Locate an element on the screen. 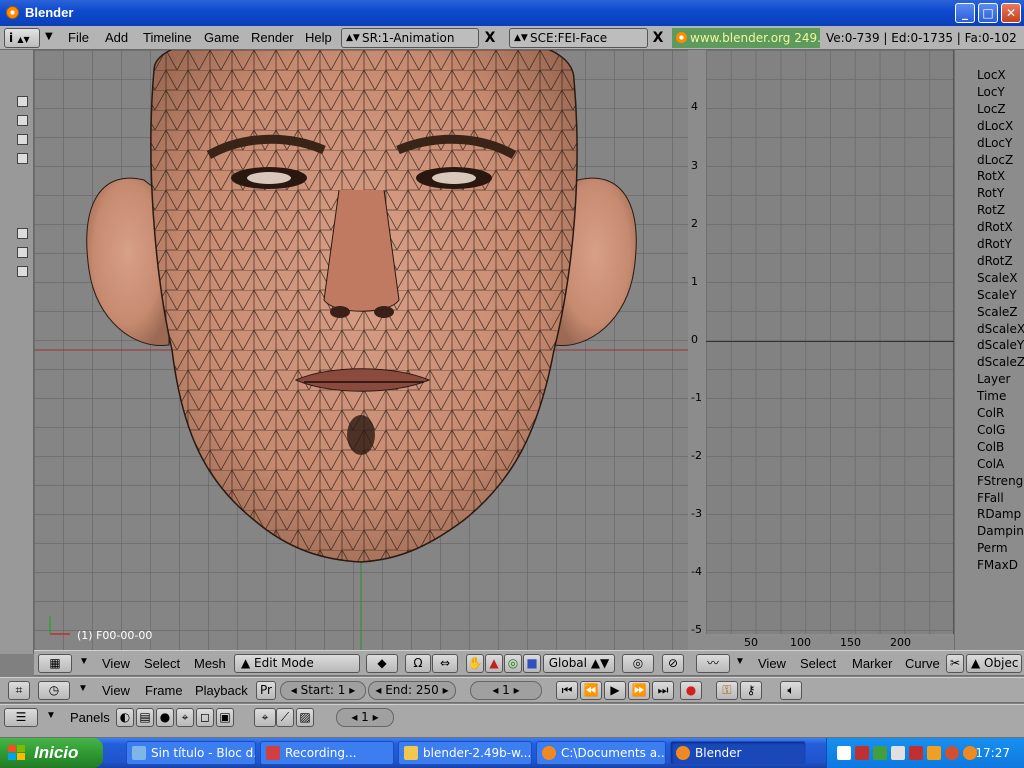  menu-timeline: Timeline is located at coordinates (167, 37).